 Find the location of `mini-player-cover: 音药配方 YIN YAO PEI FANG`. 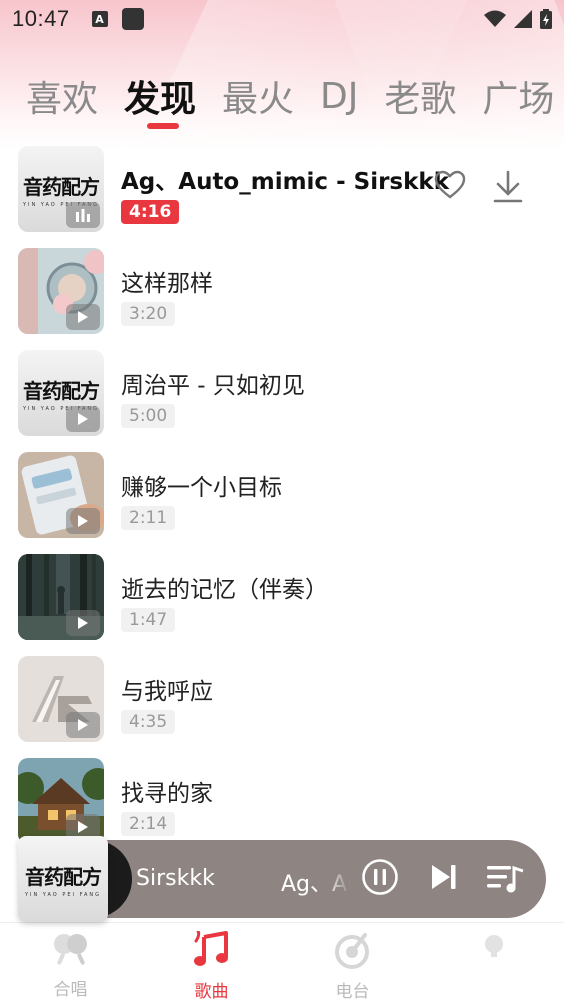

mini-player-cover: 音药配方 YIN YAO PEI FANG is located at coordinates (63, 879).